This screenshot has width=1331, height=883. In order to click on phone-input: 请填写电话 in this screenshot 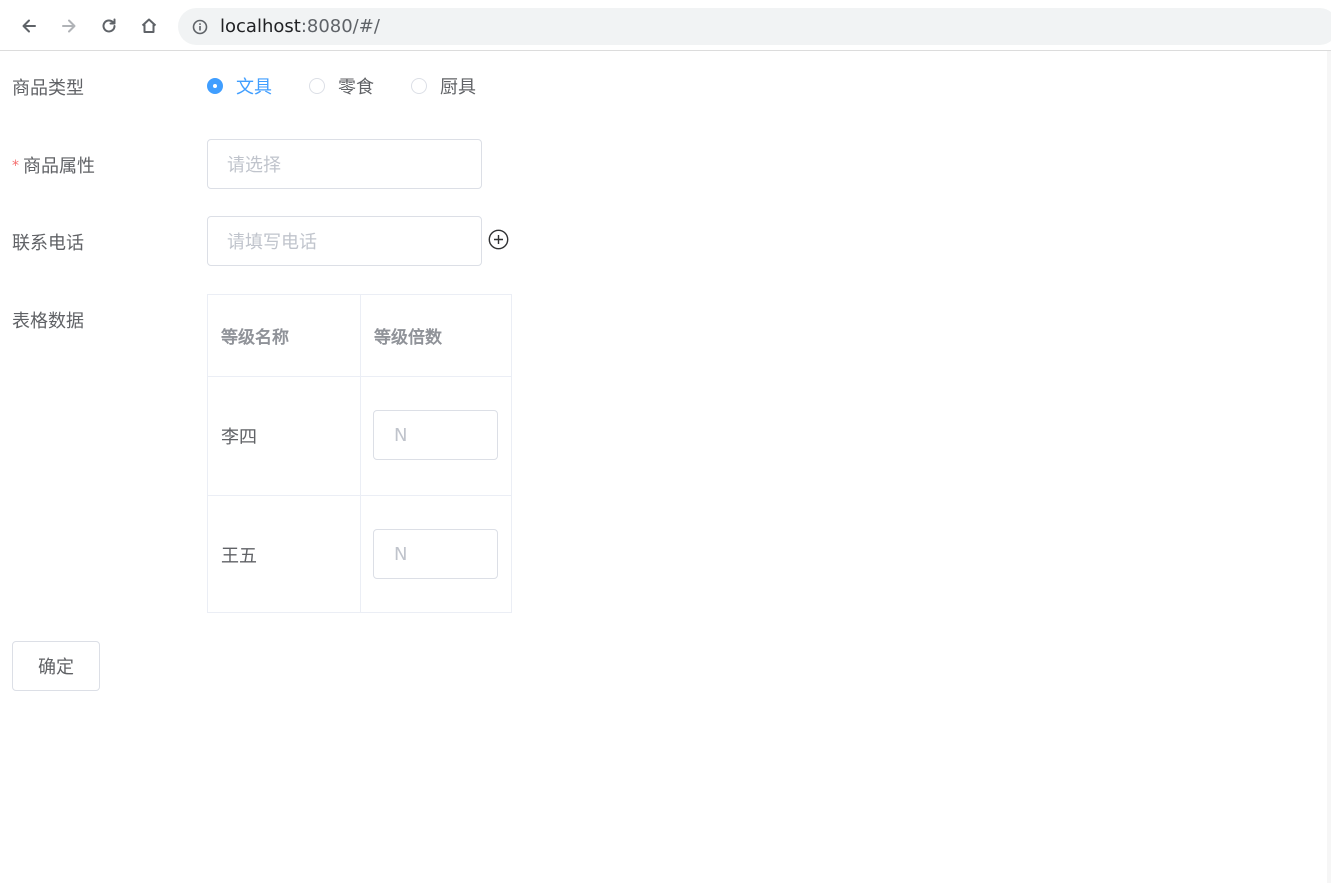, I will do `click(344, 241)`.